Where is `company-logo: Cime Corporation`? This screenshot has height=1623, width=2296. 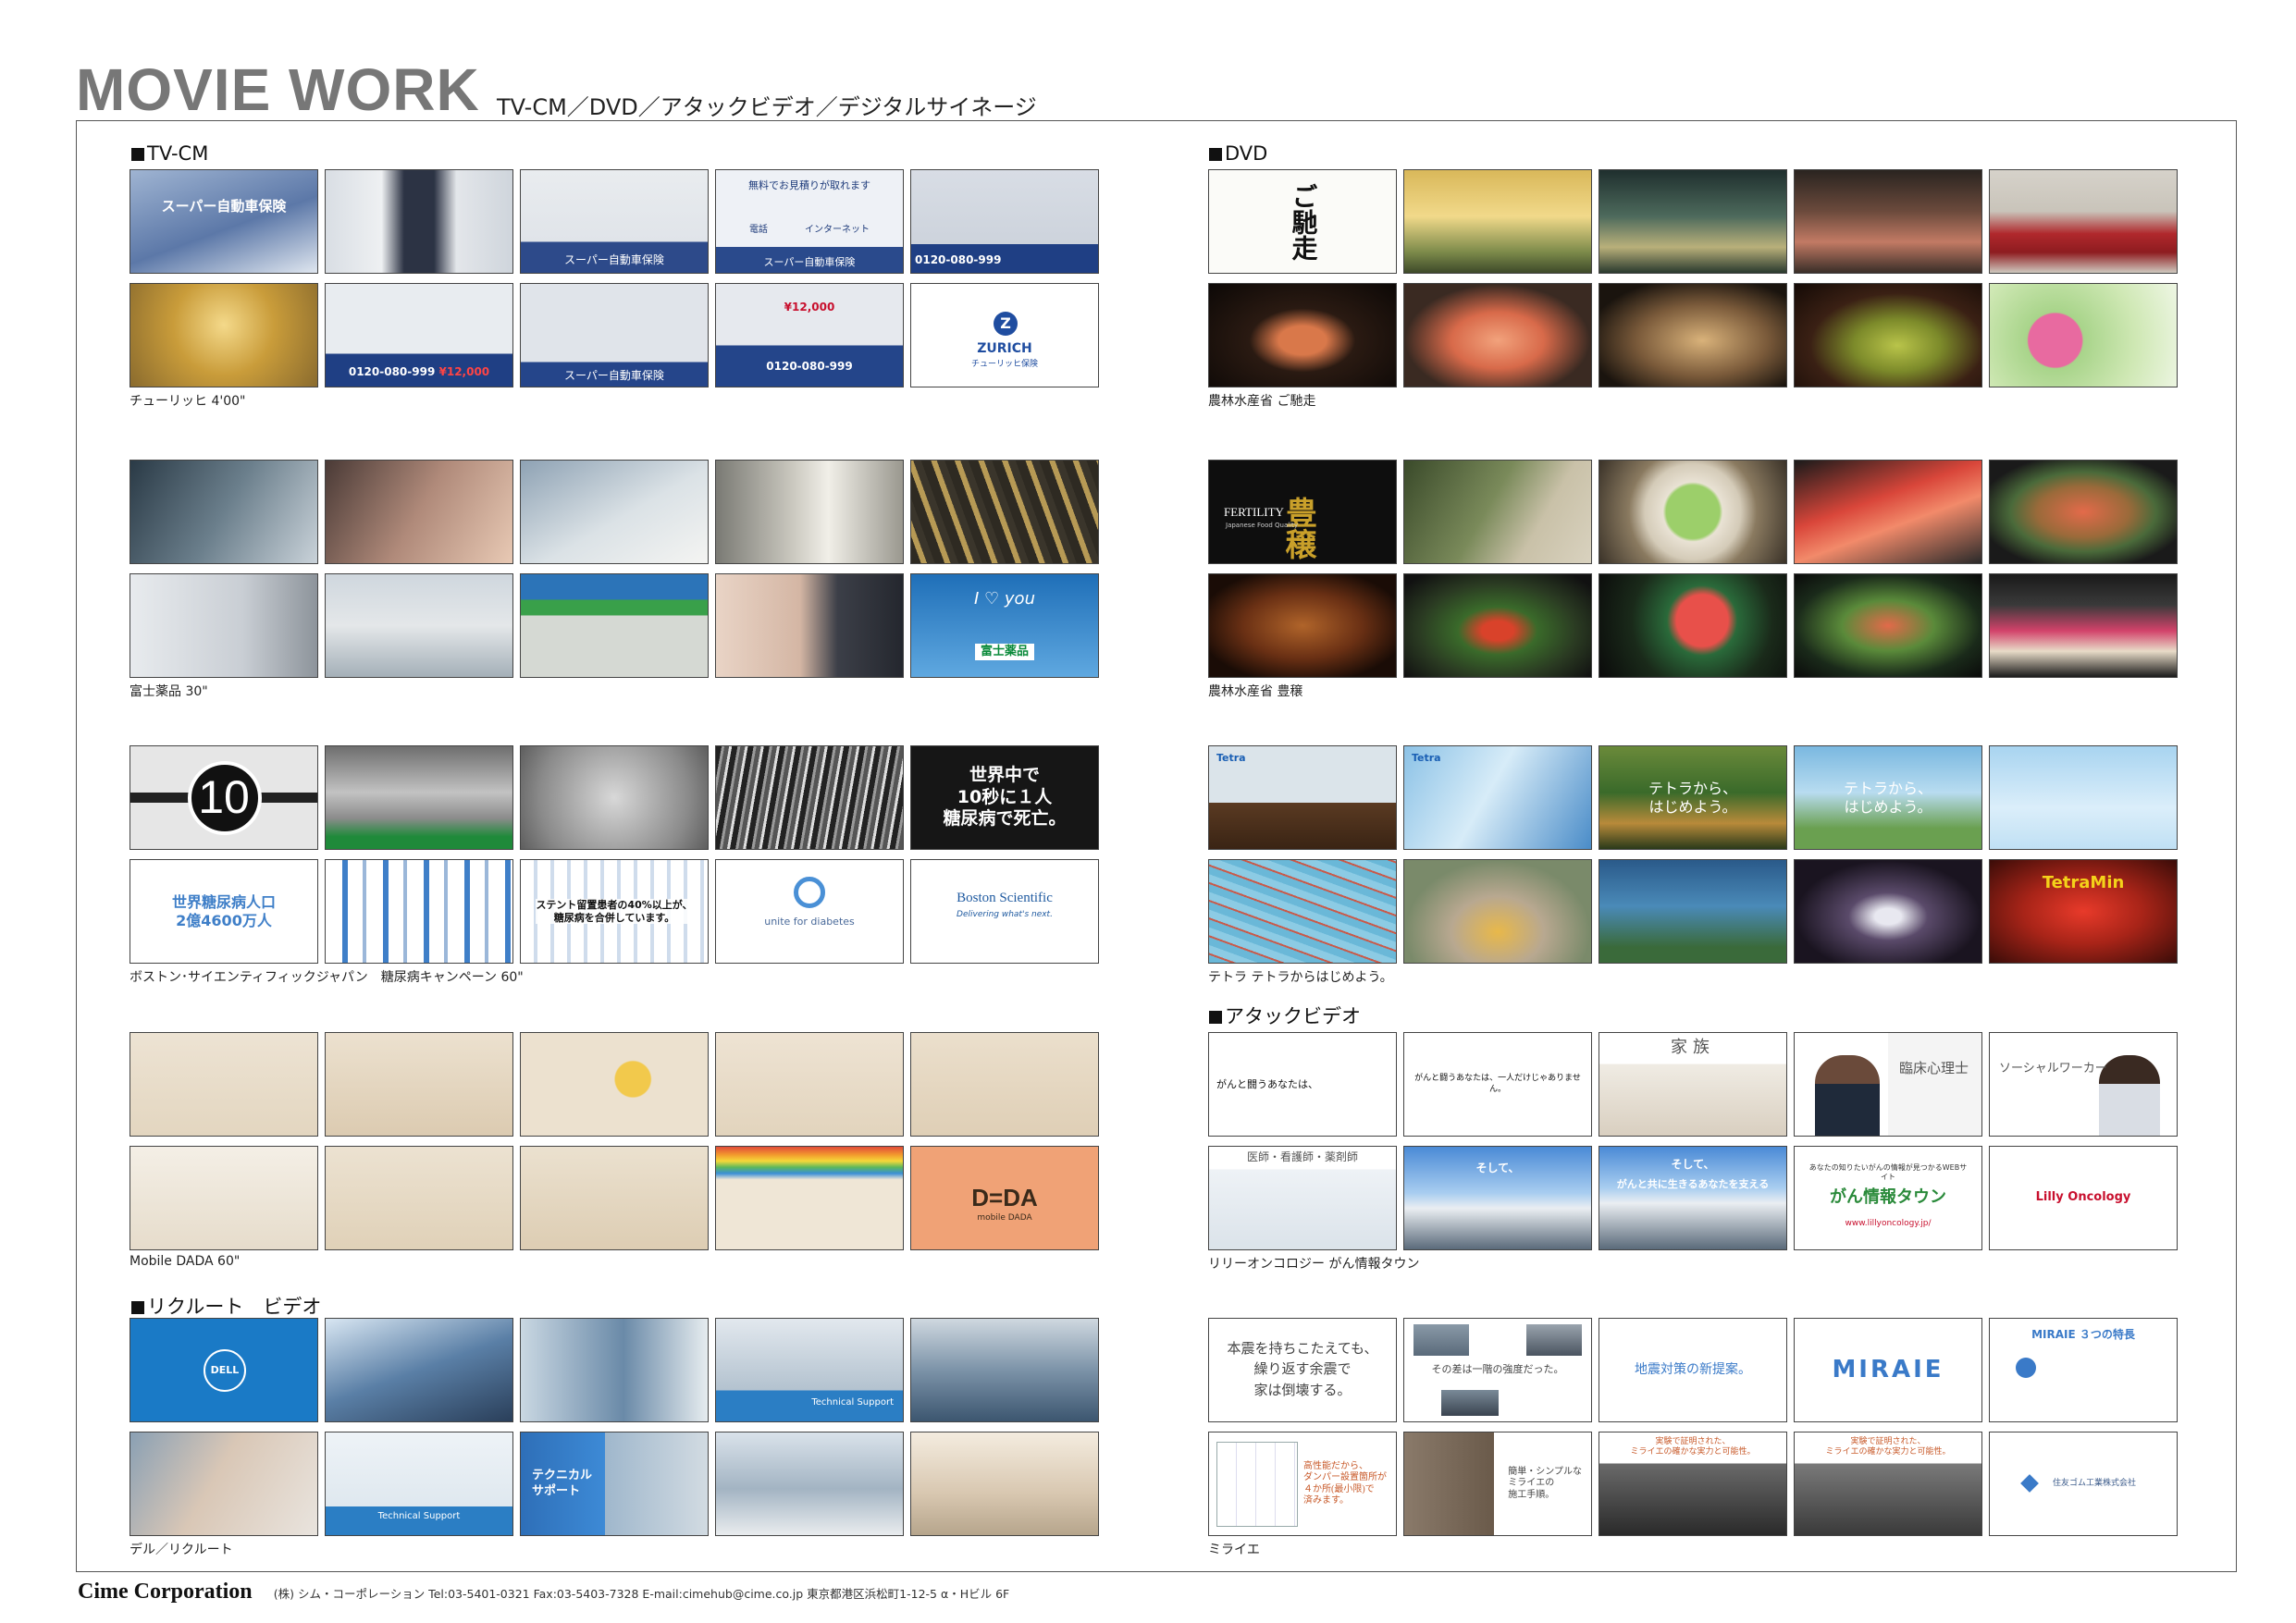
company-logo: Cime Corporation is located at coordinates (165, 1592).